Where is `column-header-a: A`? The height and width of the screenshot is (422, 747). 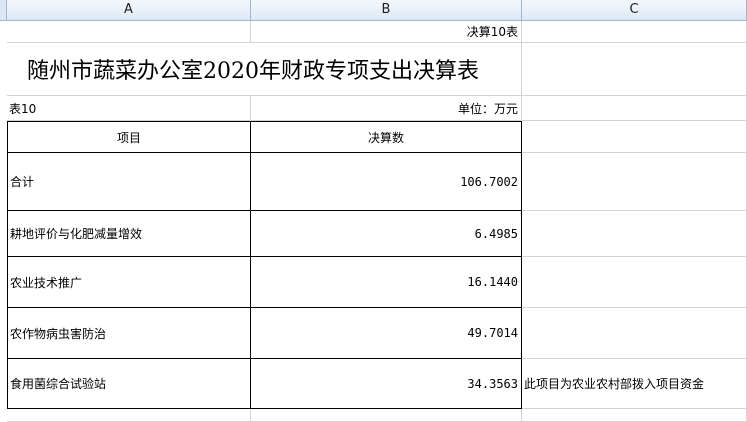
column-header-a: A is located at coordinates (129, 10).